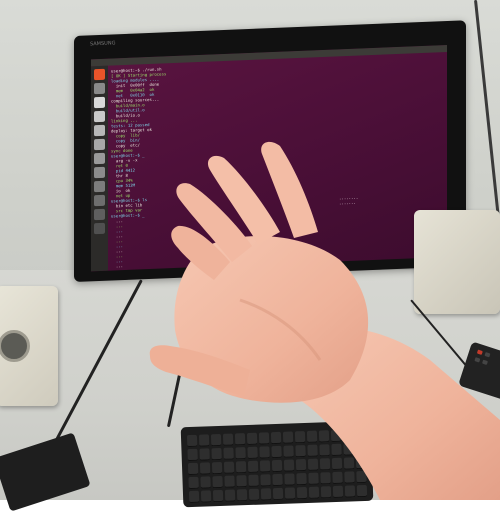 The height and width of the screenshot is (512, 500). What do you see at coordinates (269, 56) in the screenshot?
I see `desktop-topbar` at bounding box center [269, 56].